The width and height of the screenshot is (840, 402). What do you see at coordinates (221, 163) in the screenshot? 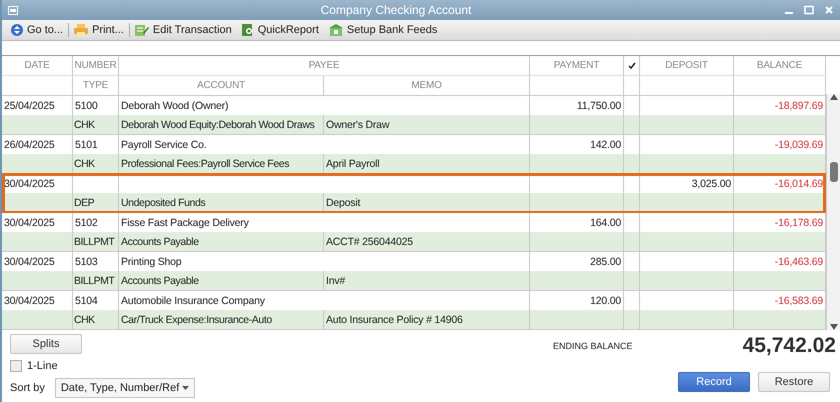
I see `table-cell: Professional Fees:Payroll Service Fees` at bounding box center [221, 163].